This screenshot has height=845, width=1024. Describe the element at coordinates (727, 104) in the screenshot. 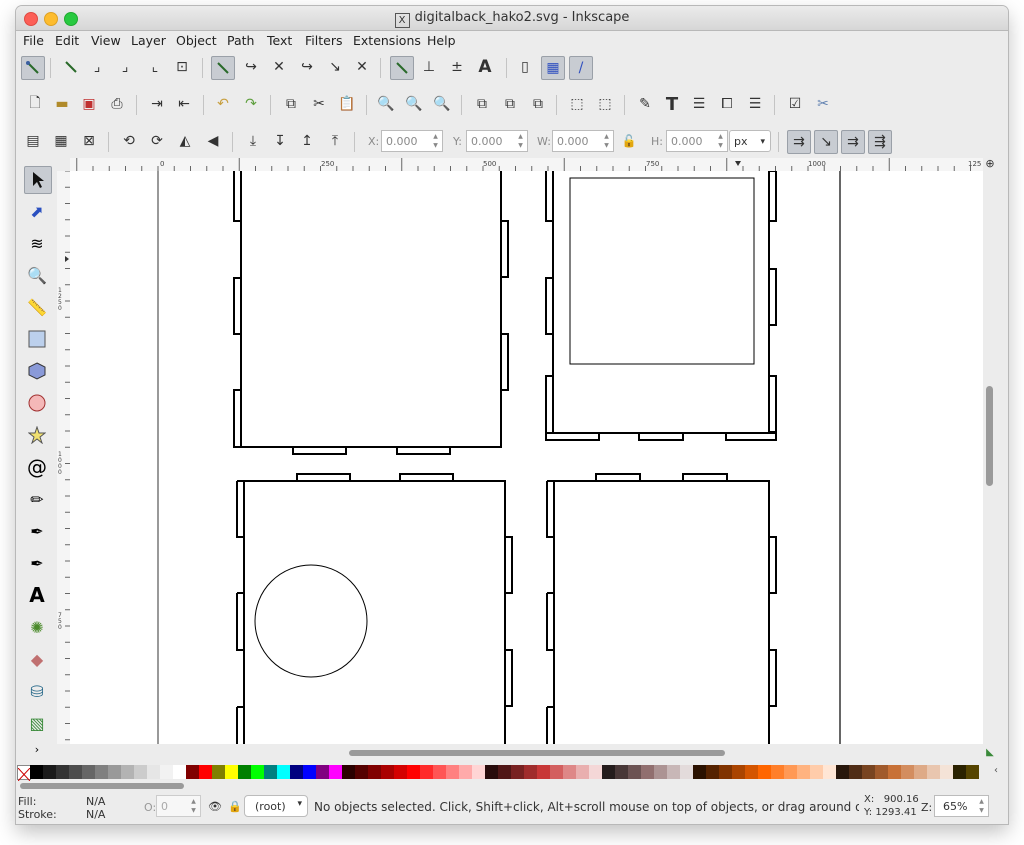

I see `xml-editor-icon: ⧠` at that location.